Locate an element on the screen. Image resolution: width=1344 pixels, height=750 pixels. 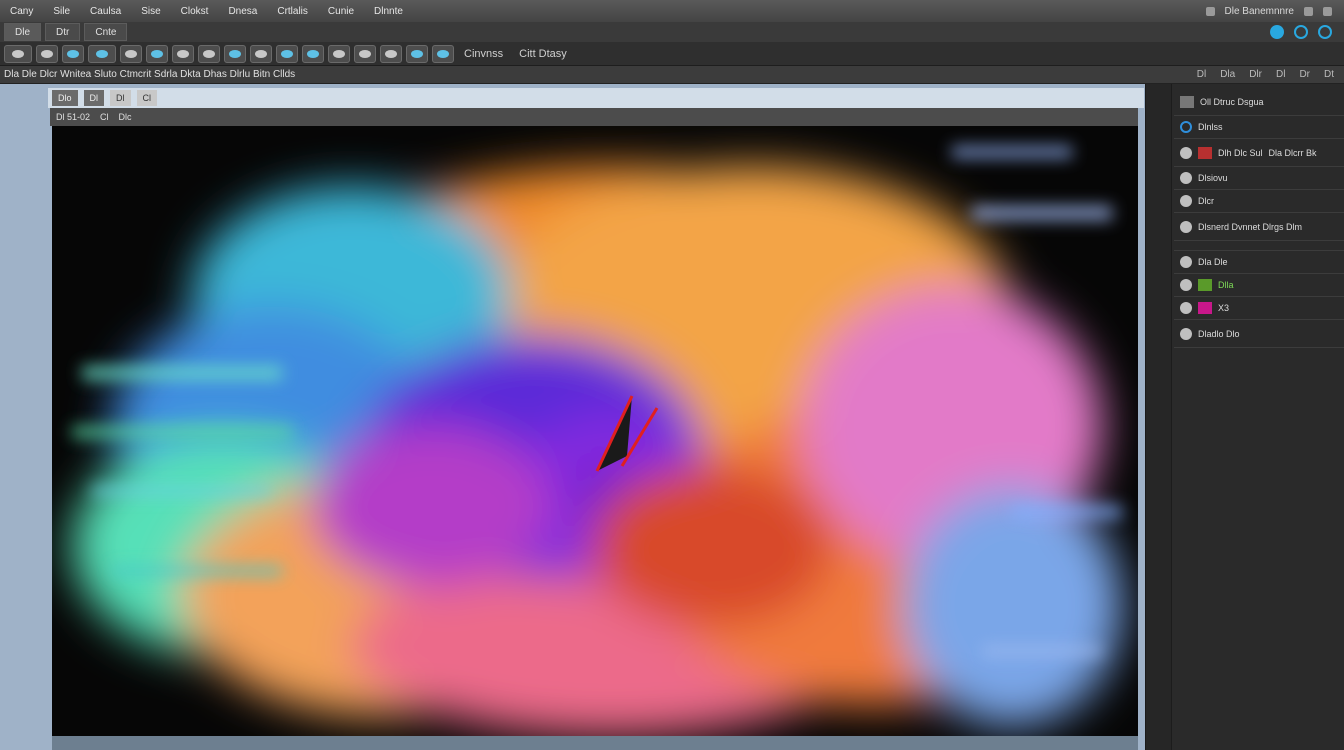
menu-item-6: Dnesa is located at coordinates (242, 11).